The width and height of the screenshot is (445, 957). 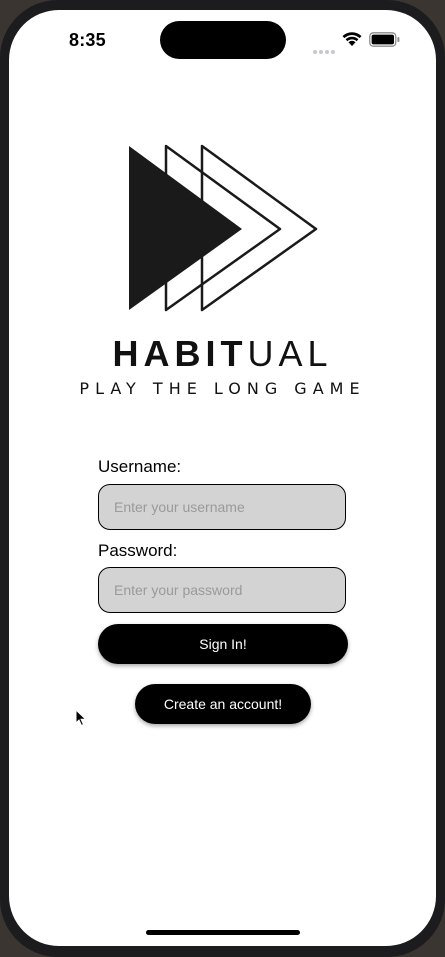 What do you see at coordinates (223, 644) in the screenshot?
I see `sign-in-button: Sign In!` at bounding box center [223, 644].